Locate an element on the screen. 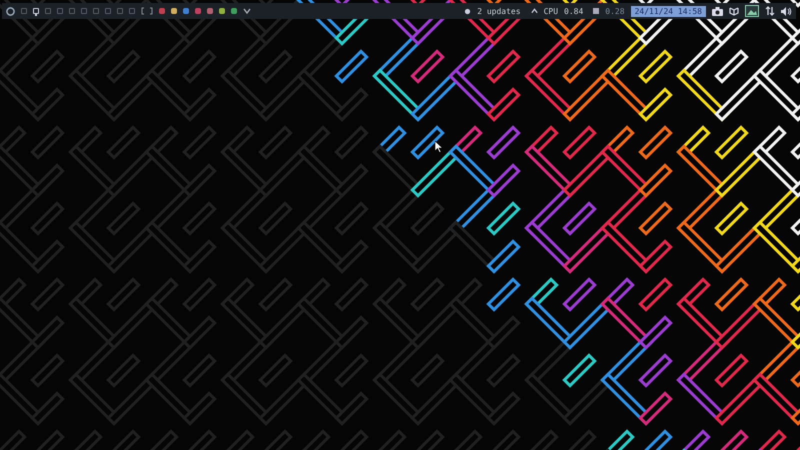  clock: 24/11/24 14:58 is located at coordinates (668, 11).